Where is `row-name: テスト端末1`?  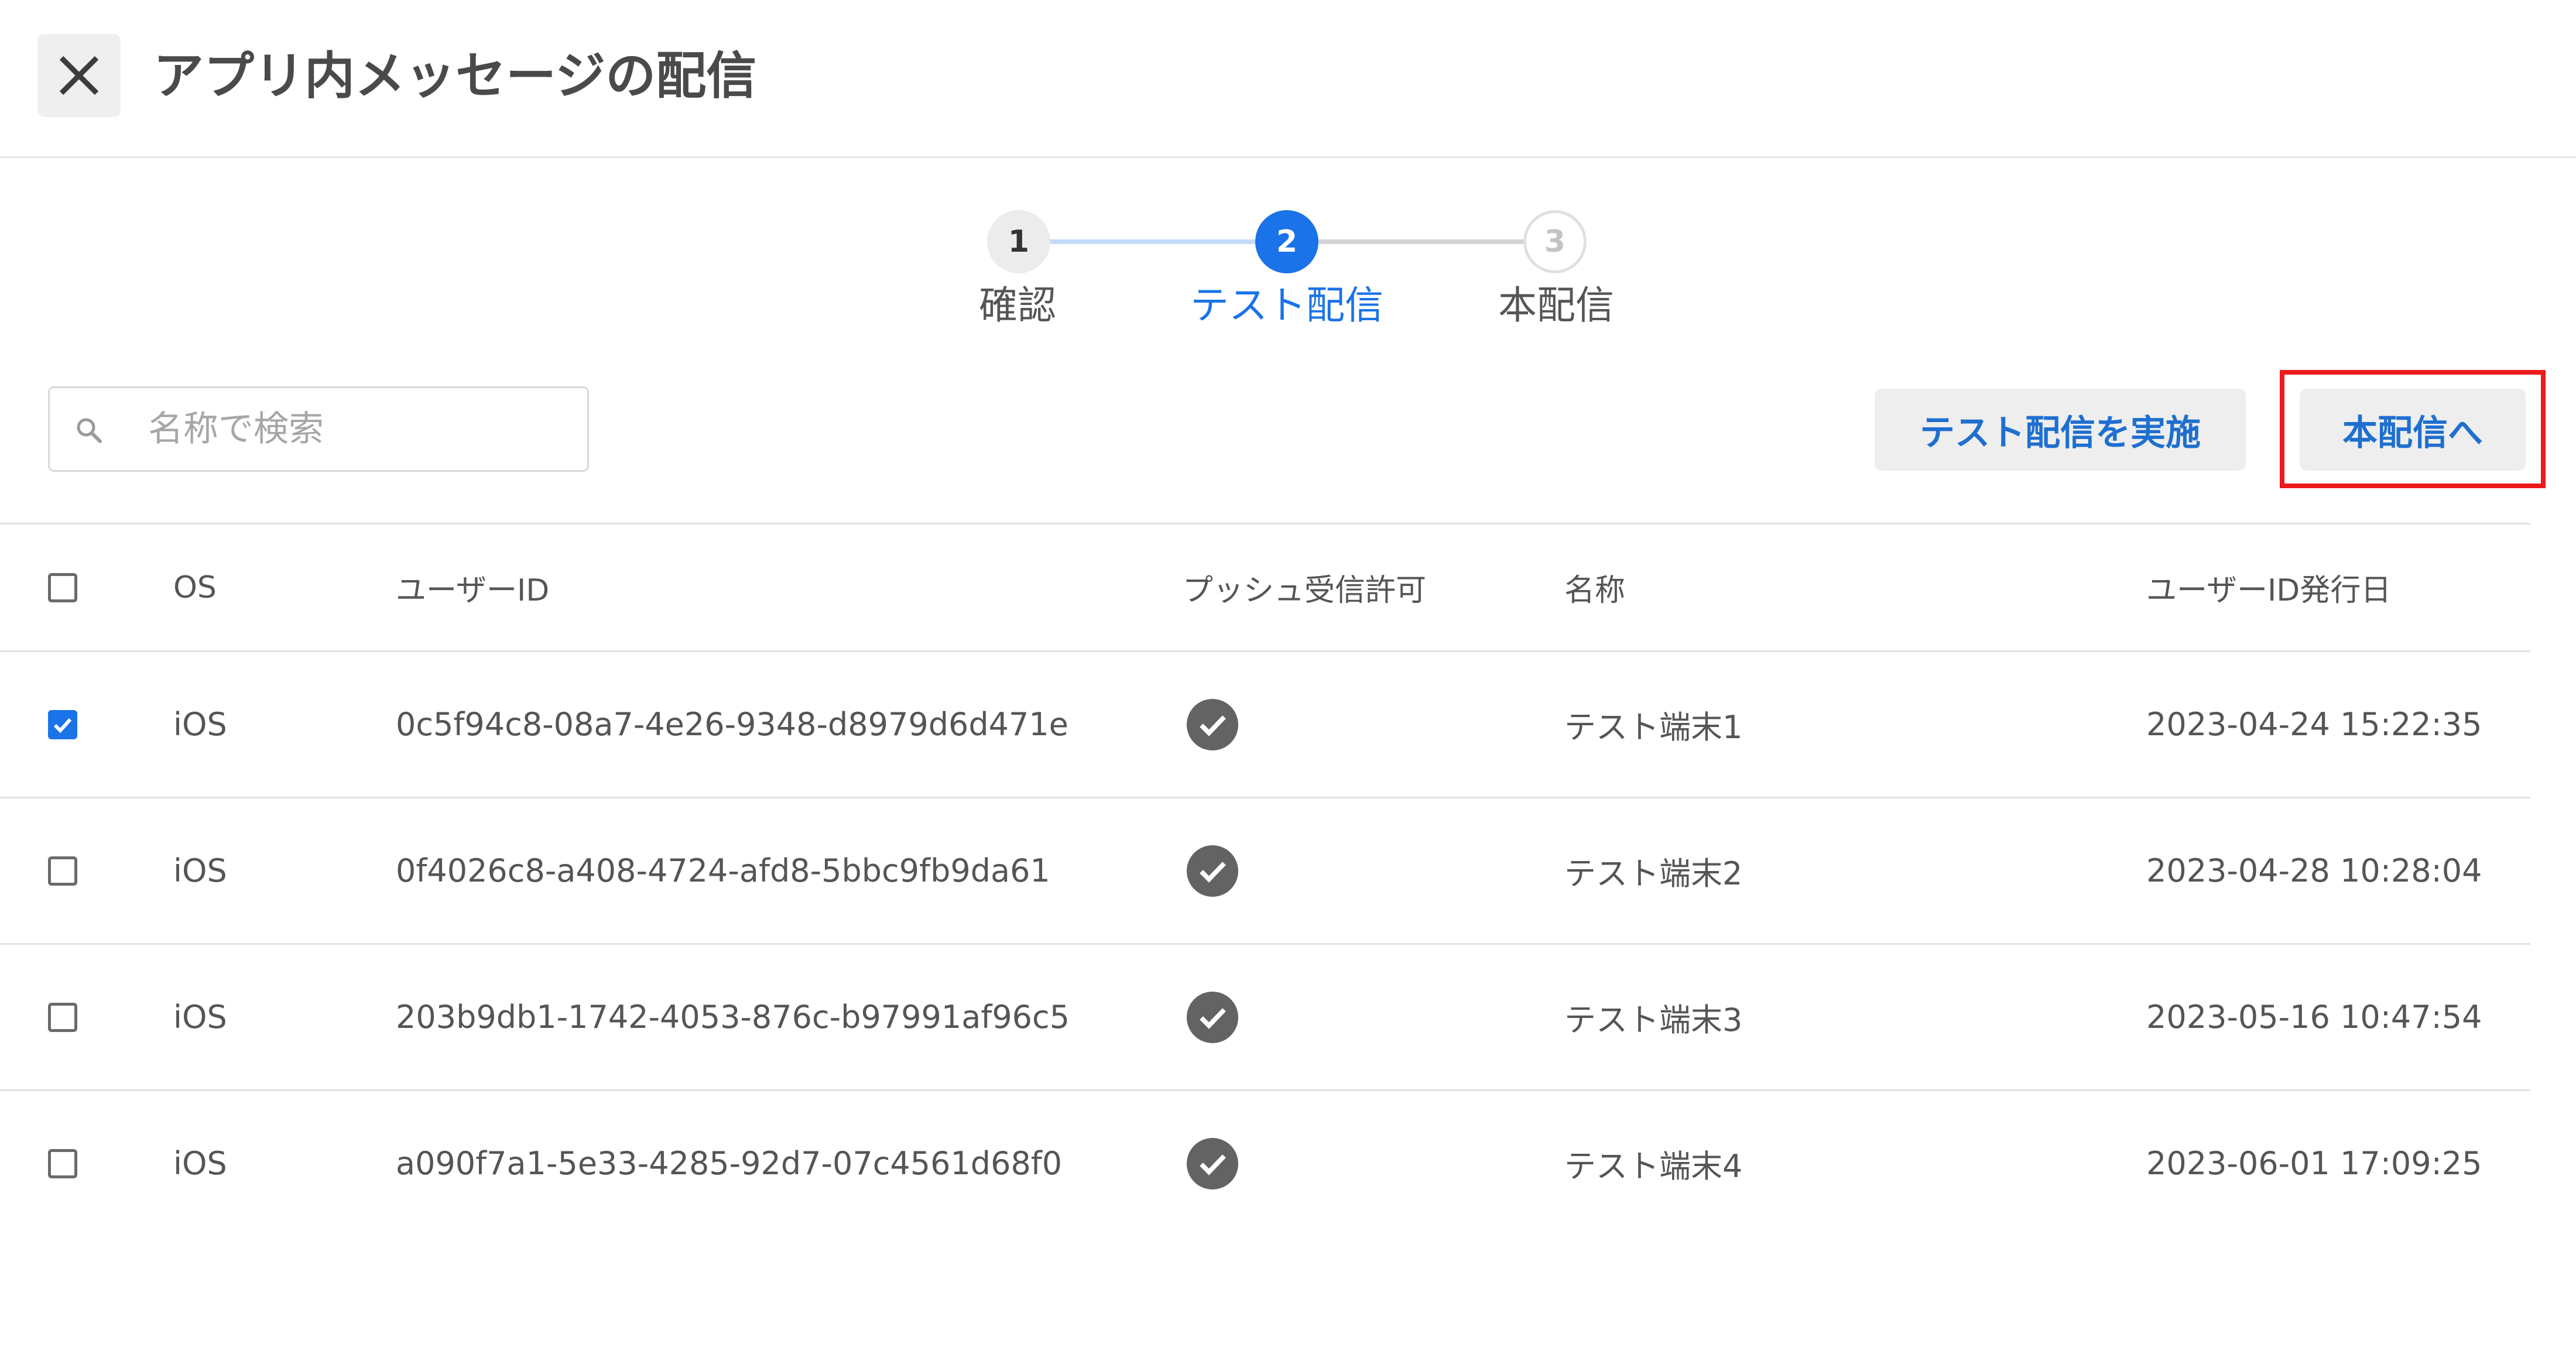
row-name: テスト端末1 is located at coordinates (1653, 727).